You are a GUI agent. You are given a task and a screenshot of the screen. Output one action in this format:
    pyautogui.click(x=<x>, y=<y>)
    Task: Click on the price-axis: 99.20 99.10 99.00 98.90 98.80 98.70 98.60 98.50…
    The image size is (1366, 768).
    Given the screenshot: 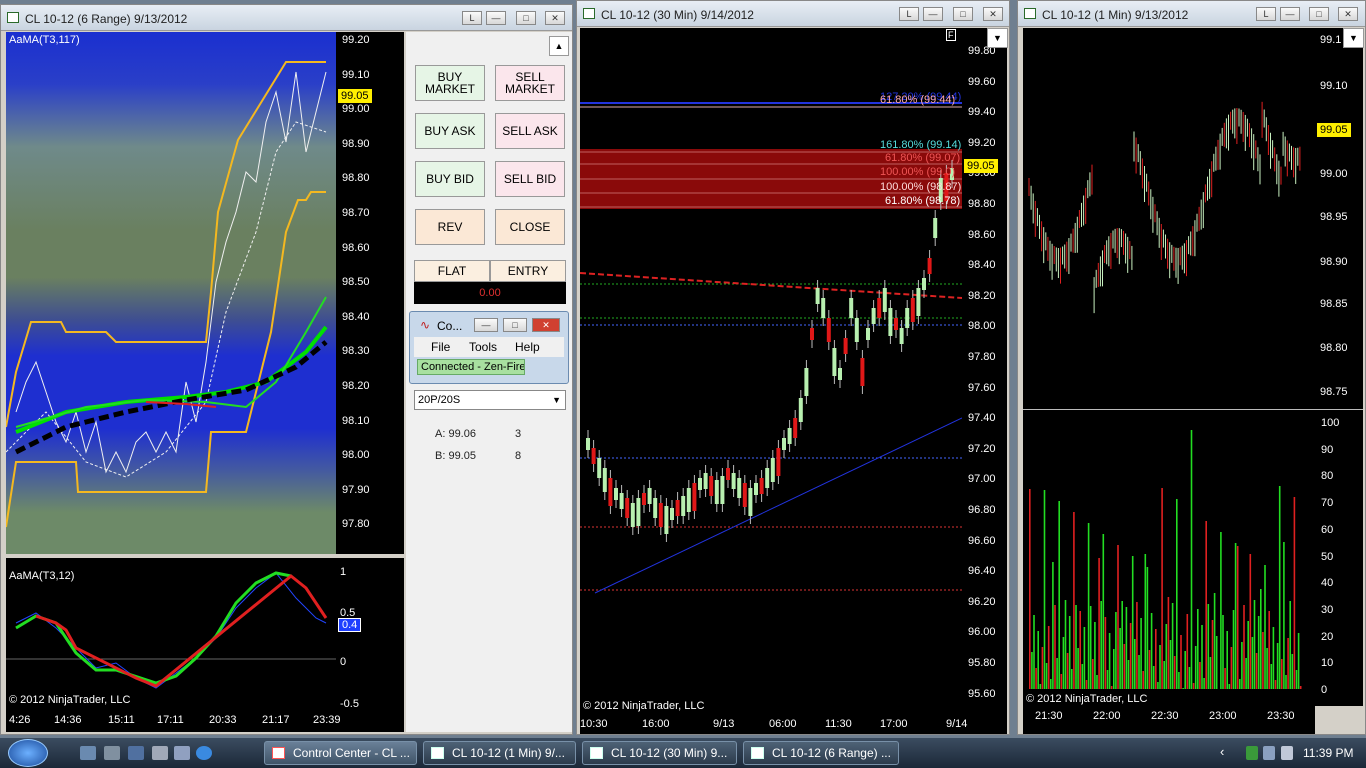 What is the action you would take?
    pyautogui.click(x=370, y=293)
    